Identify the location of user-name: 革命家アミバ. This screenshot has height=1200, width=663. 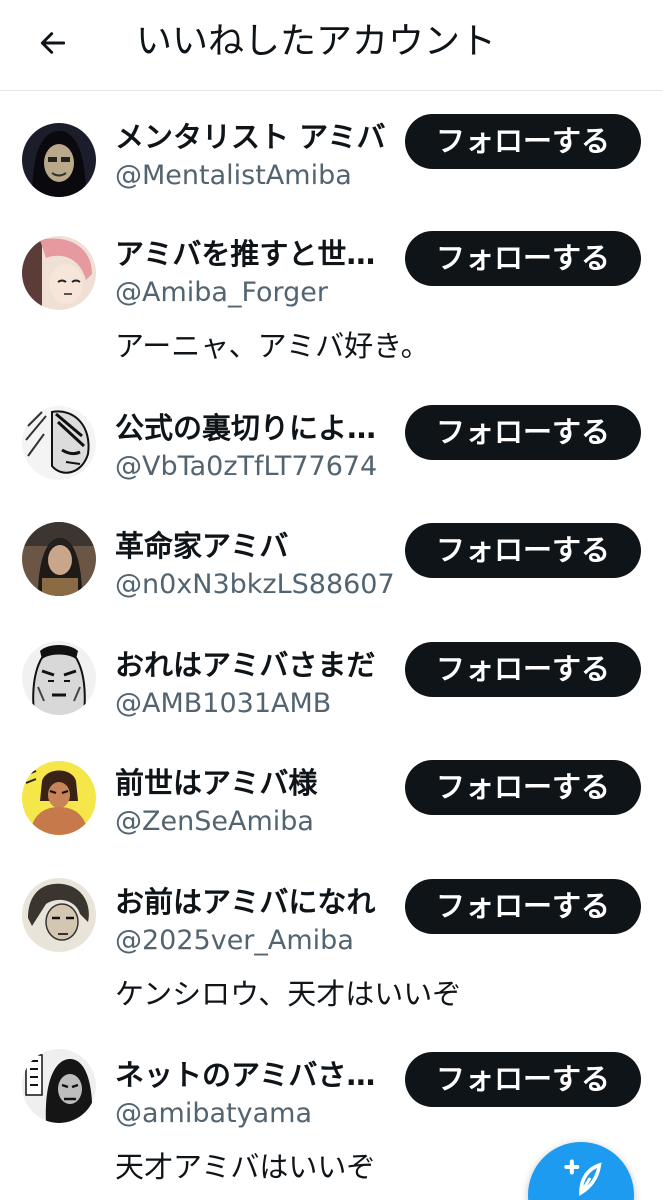
(257, 546).